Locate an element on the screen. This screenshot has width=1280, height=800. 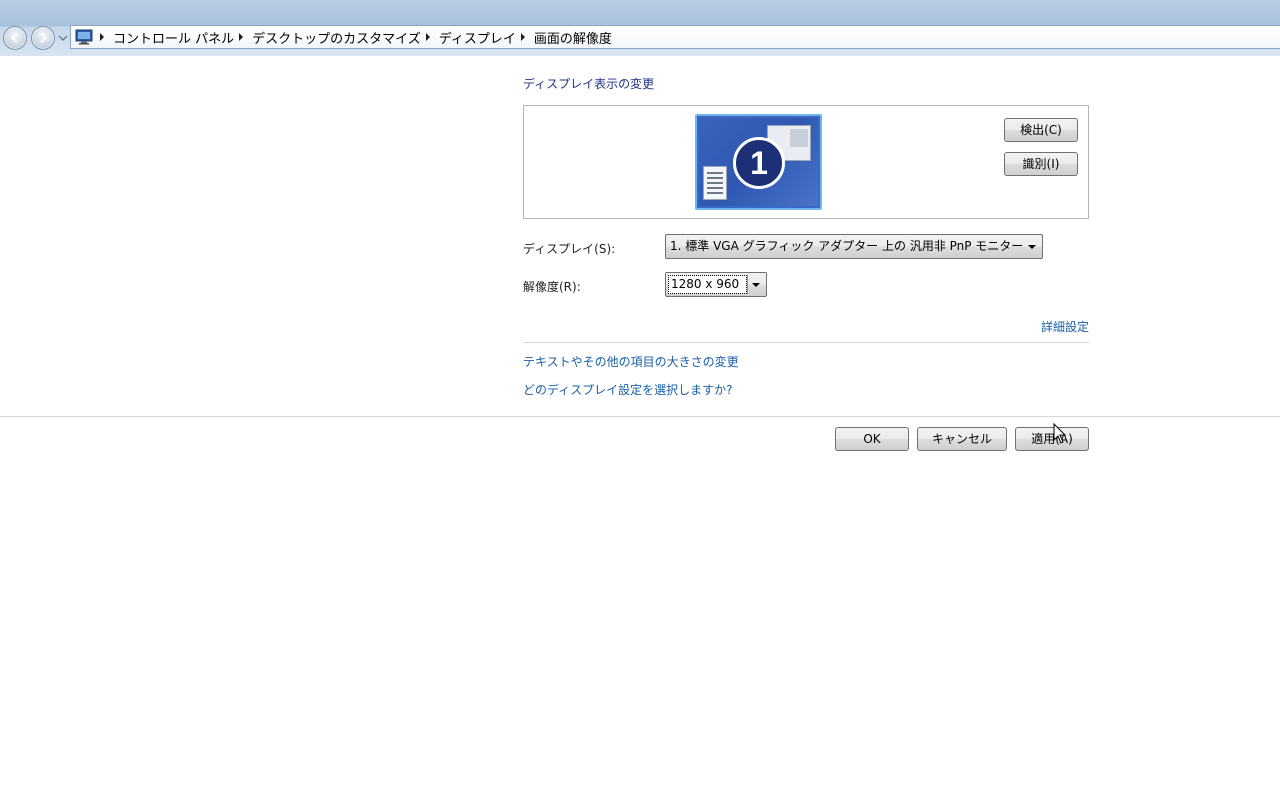
breadcrumb-desktop-customize: デスクトップのカスタマイズ is located at coordinates (336, 37).